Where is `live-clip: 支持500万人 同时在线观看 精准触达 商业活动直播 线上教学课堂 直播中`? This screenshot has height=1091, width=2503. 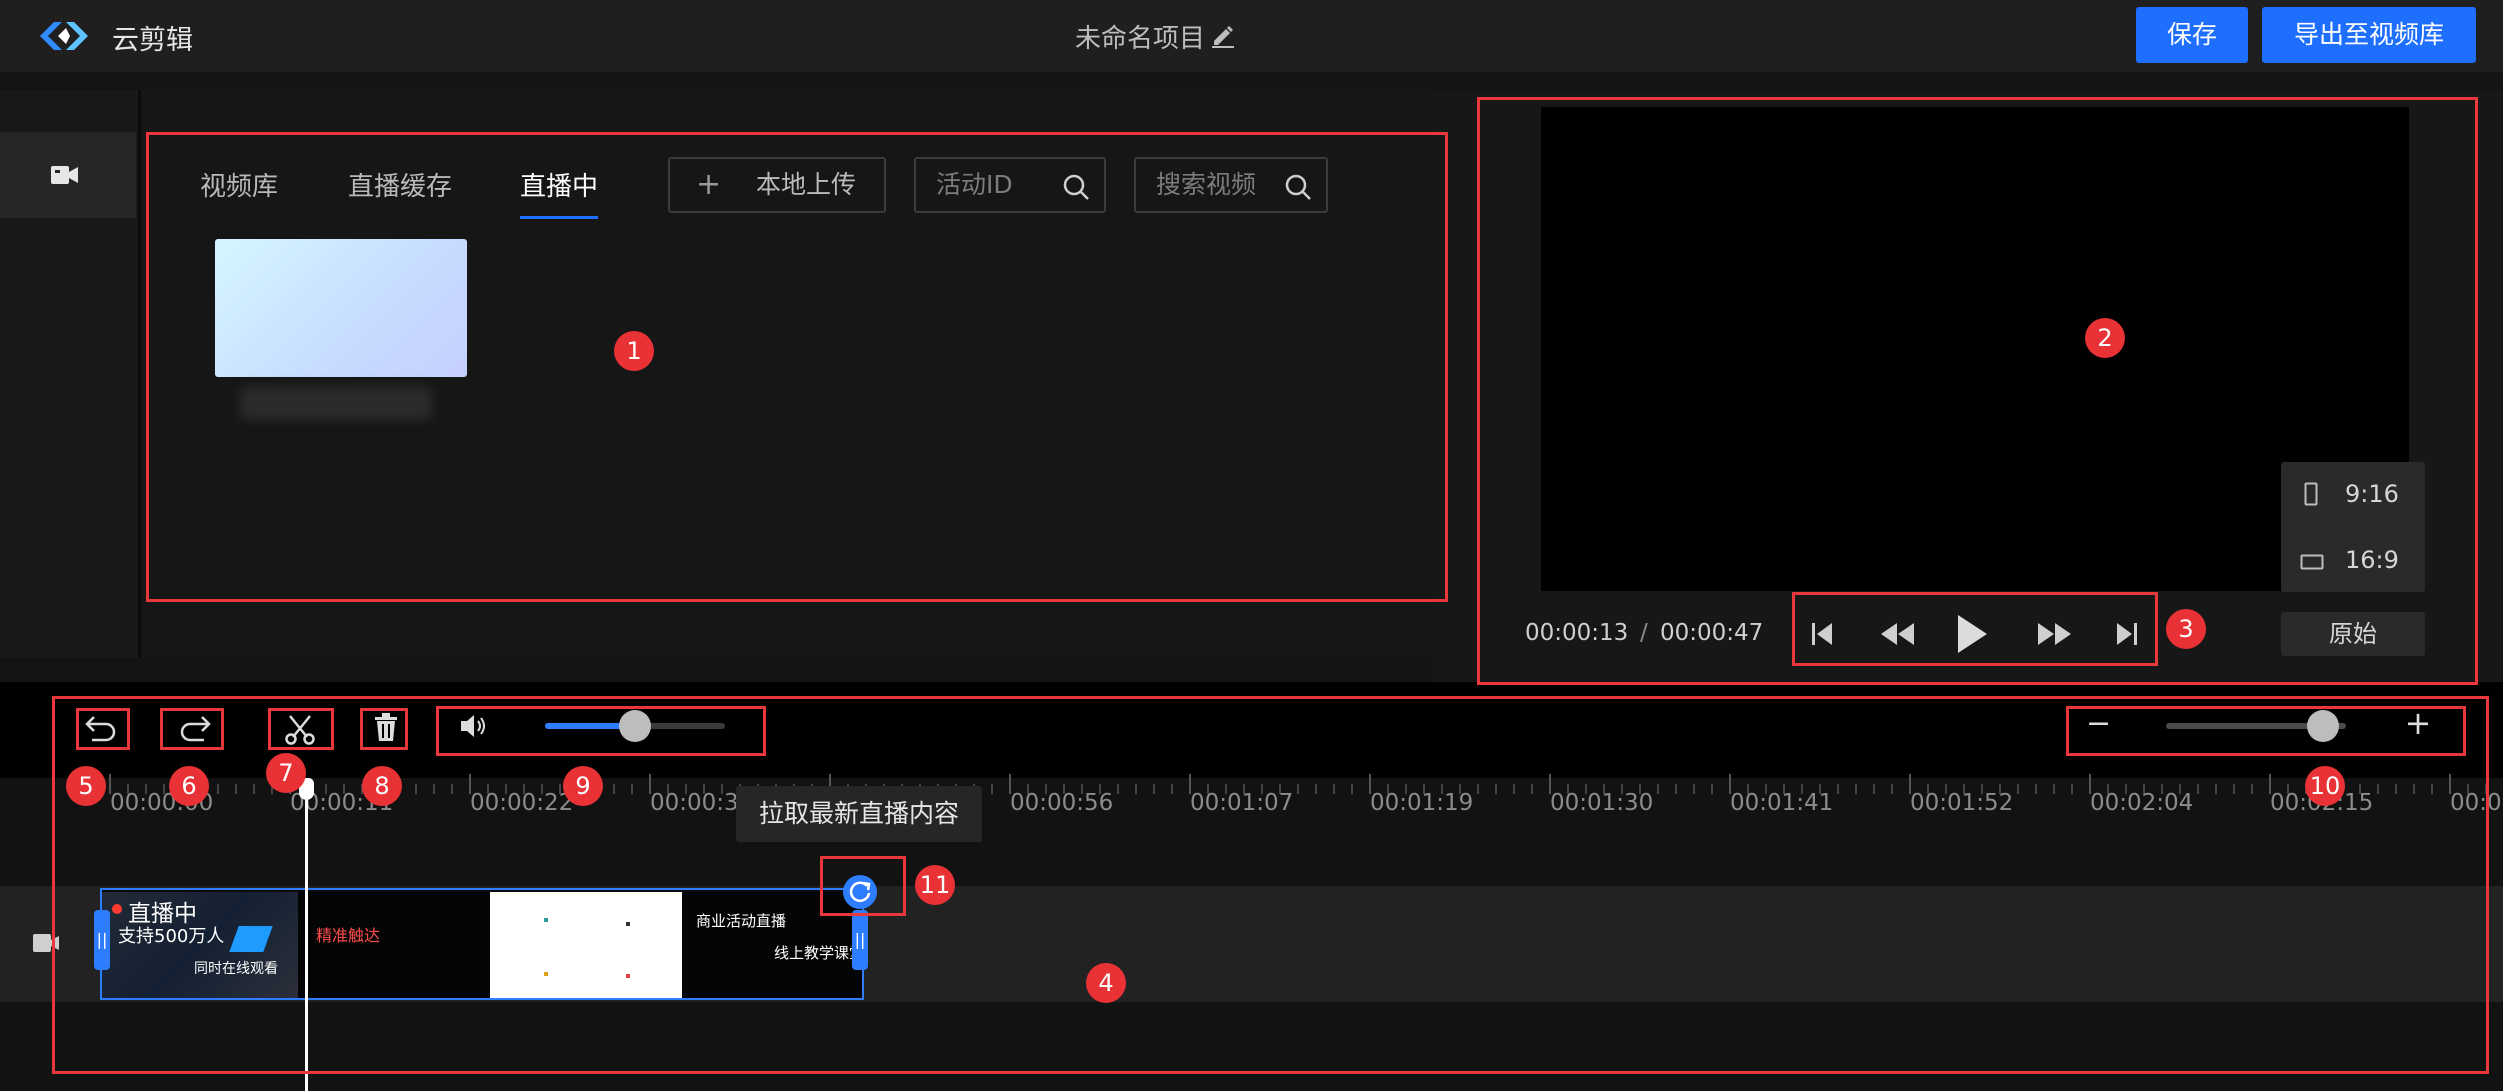 live-clip: 支持500万人 同时在线观看 精准触达 商业活动直播 线上教学课堂 直播中 is located at coordinates (482, 944).